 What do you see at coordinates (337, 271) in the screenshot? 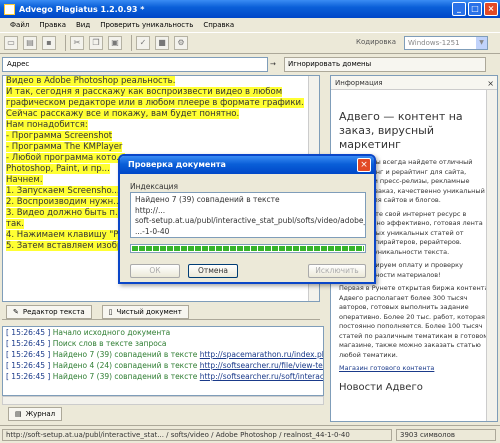
I see `exclude-button: Исключить` at bounding box center [337, 271].